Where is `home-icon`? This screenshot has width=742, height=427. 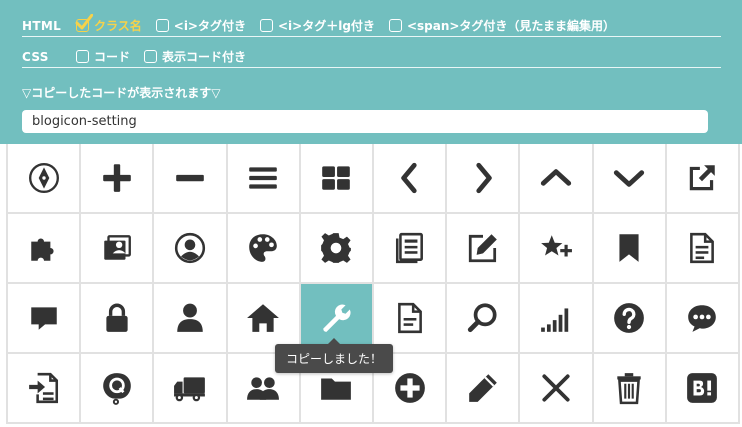
home-icon is located at coordinates (263, 318).